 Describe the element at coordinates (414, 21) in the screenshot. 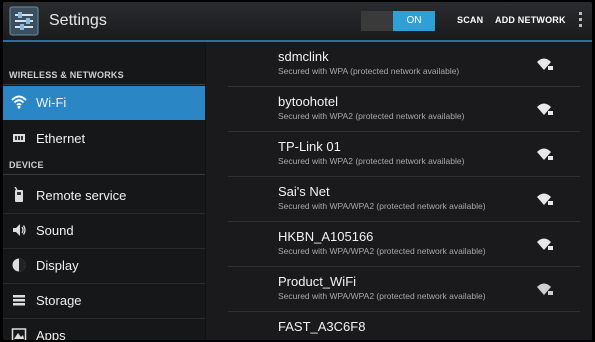

I see `wifi-toggle-on-label: ON` at that location.